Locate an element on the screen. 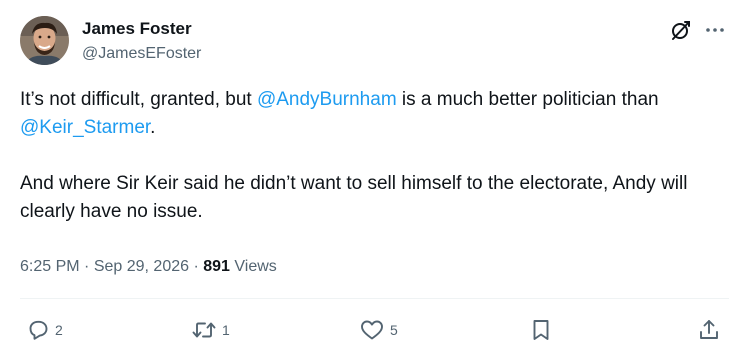 The image size is (749, 359). share-button is located at coordinates (709, 330).